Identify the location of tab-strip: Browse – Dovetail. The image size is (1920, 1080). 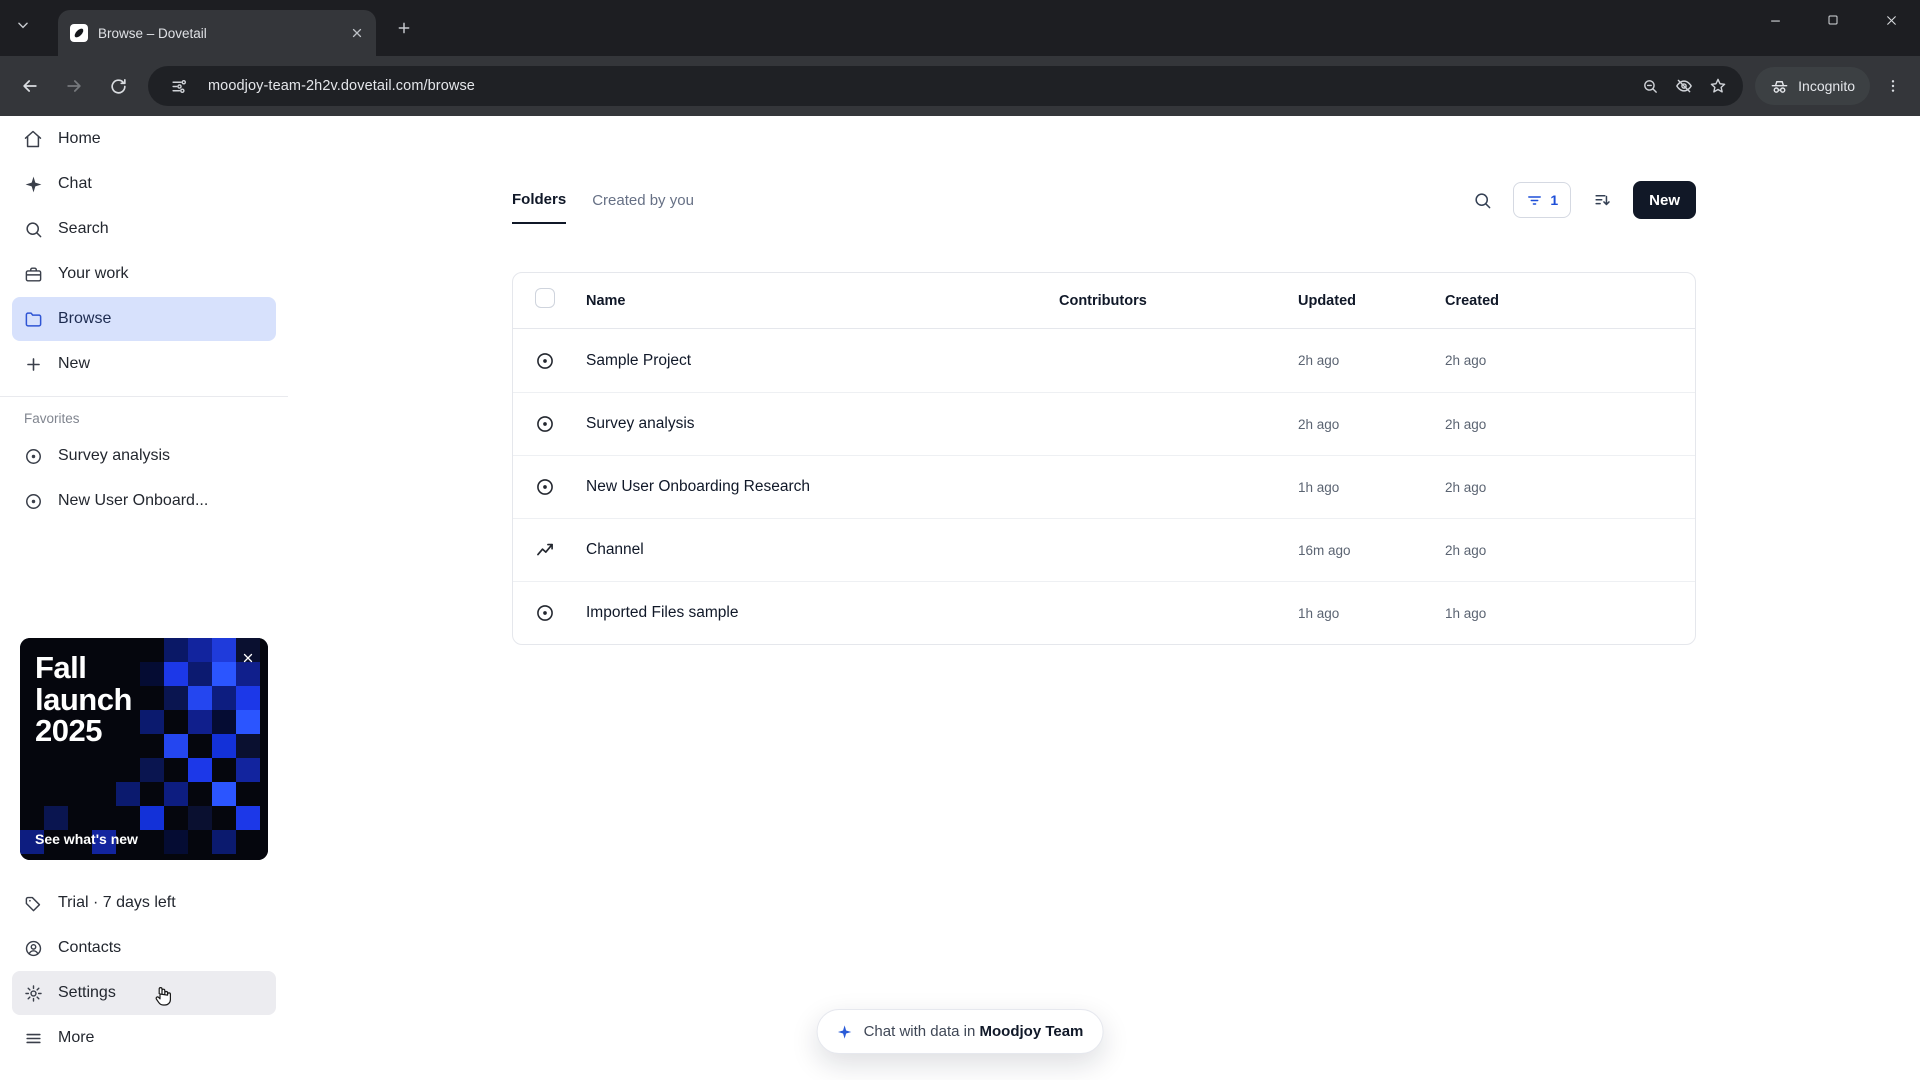
(960, 28).